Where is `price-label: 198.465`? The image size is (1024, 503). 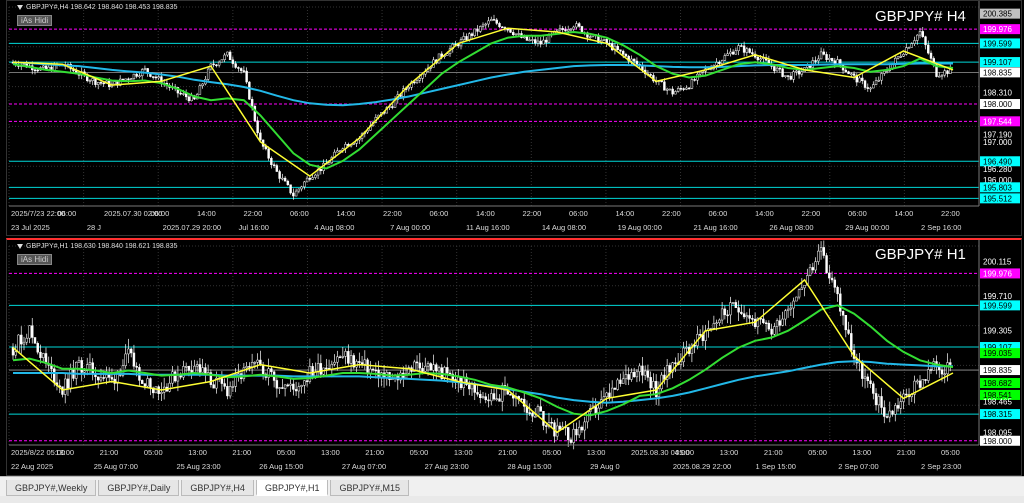
price-label: 198.465 is located at coordinates (997, 401).